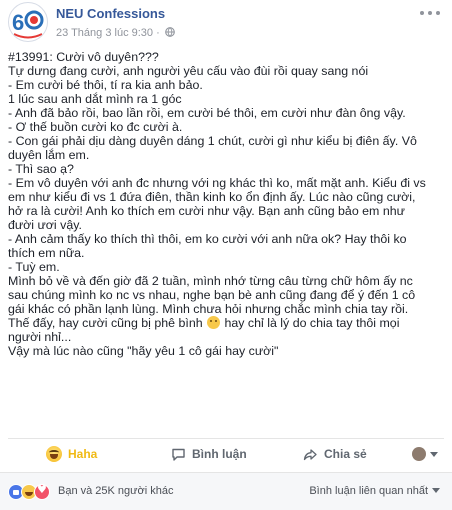  Describe the element at coordinates (42, 491) in the screenshot. I see `love-icon` at that location.